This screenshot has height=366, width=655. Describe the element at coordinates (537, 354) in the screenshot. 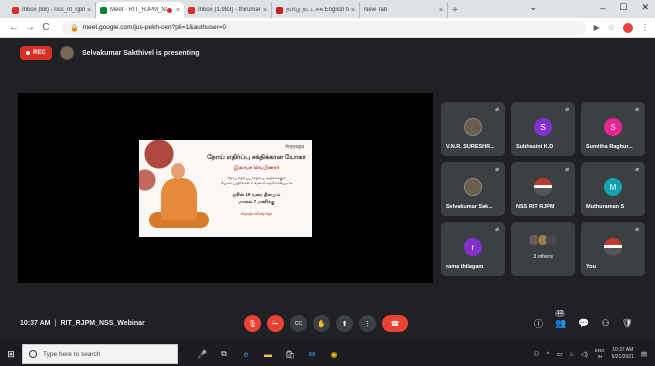

I see `people-tray-icon: ⚇` at that location.